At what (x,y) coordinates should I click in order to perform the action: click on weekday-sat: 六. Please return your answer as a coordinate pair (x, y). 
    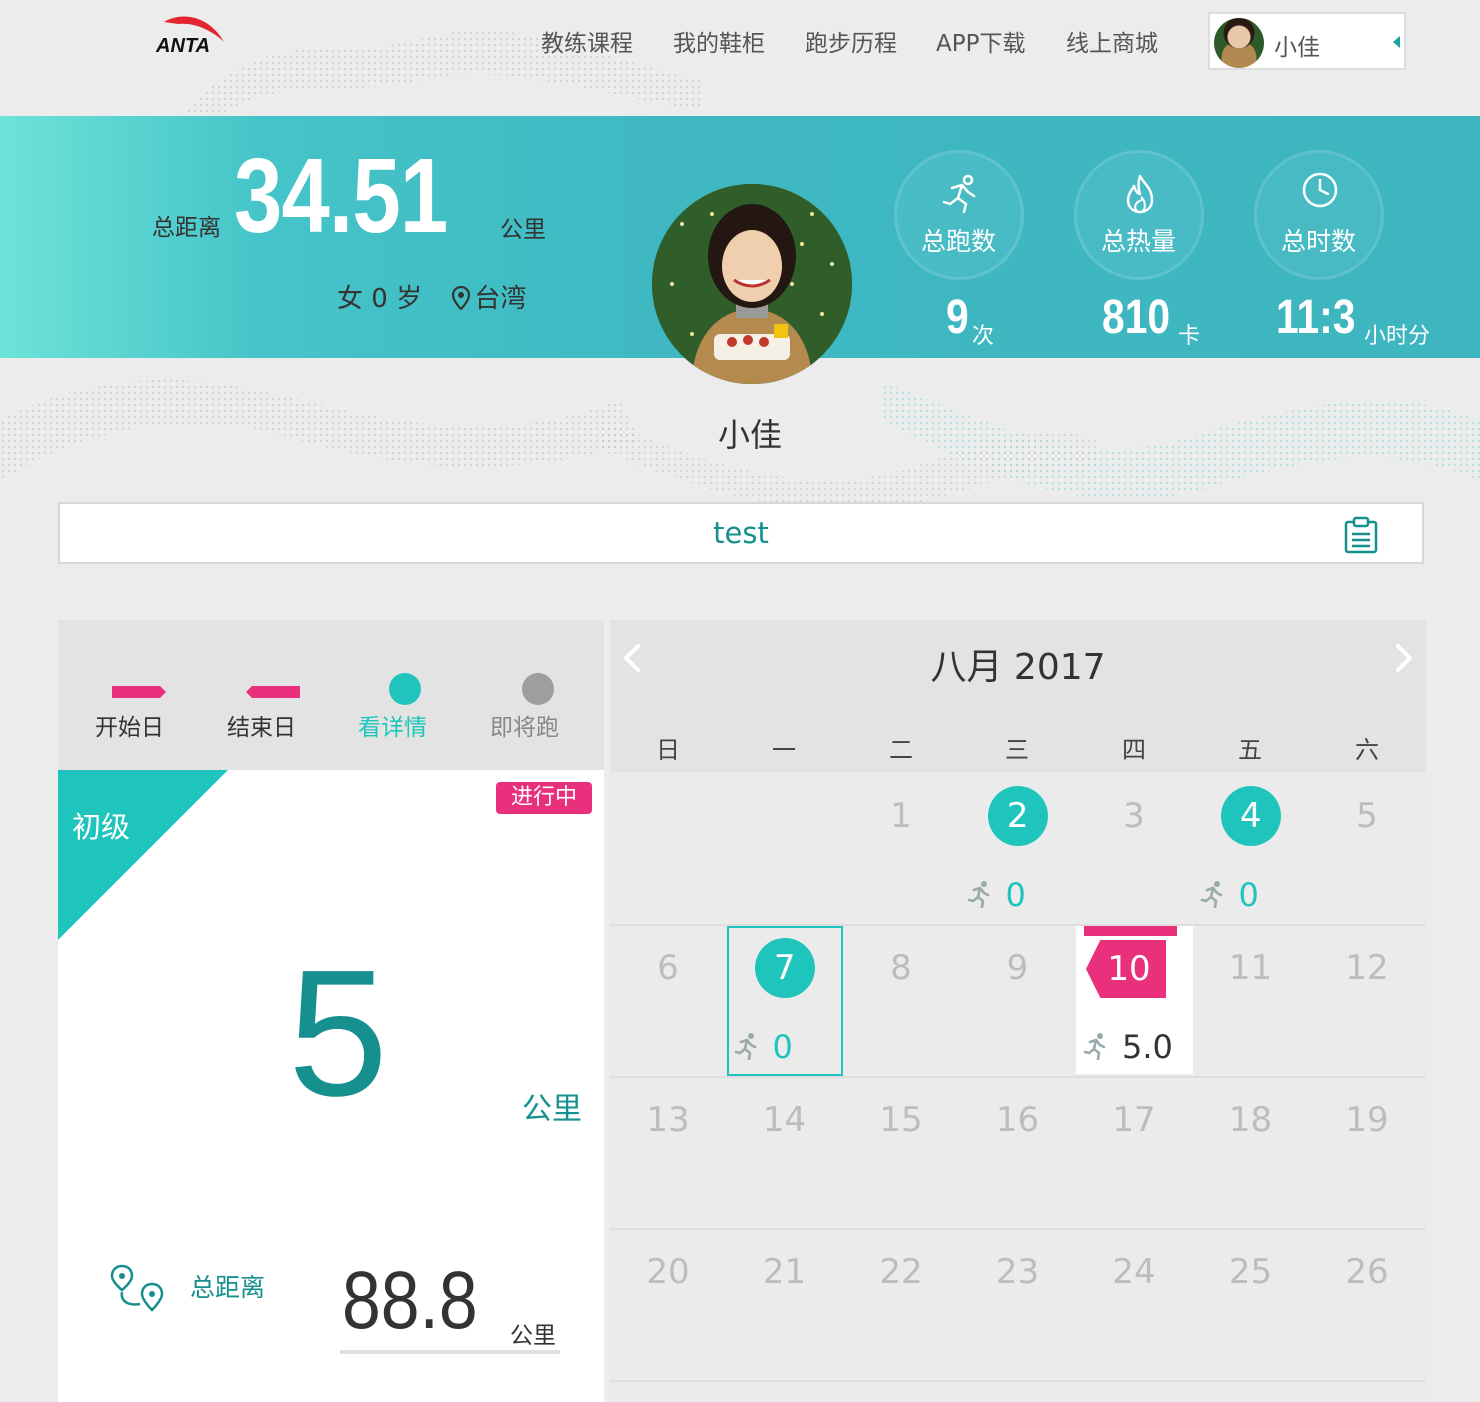
    Looking at the image, I should click on (1367, 750).